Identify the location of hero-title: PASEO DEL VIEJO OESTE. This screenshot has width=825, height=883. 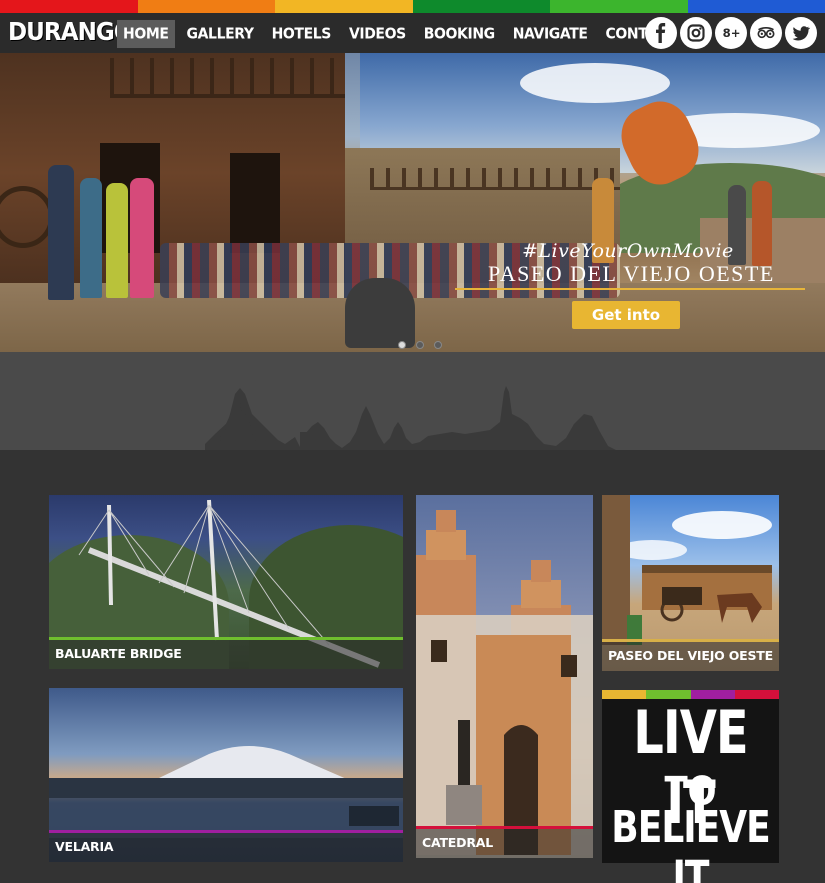
(631, 273).